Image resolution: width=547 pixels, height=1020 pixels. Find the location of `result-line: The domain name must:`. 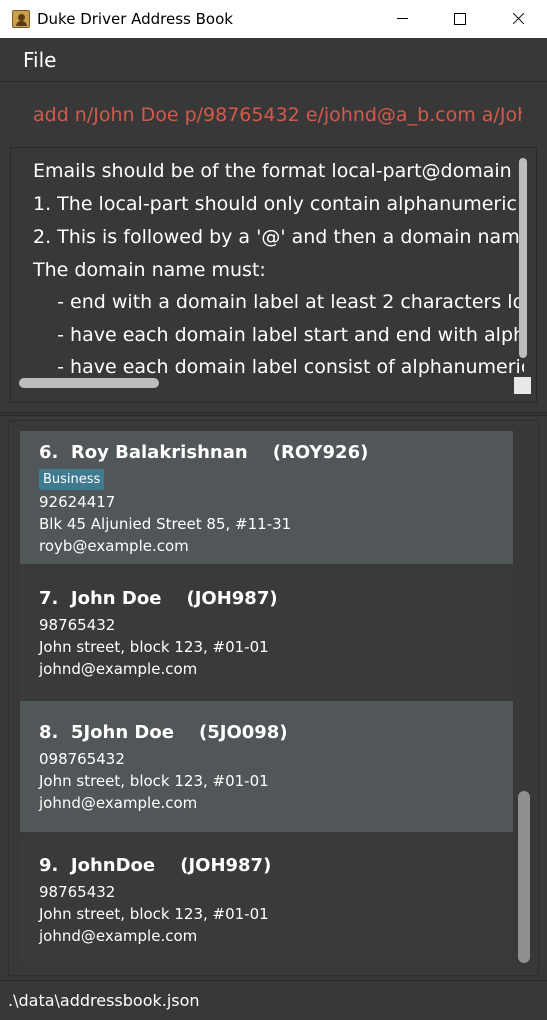

result-line: The domain name must: is located at coordinates (149, 270).